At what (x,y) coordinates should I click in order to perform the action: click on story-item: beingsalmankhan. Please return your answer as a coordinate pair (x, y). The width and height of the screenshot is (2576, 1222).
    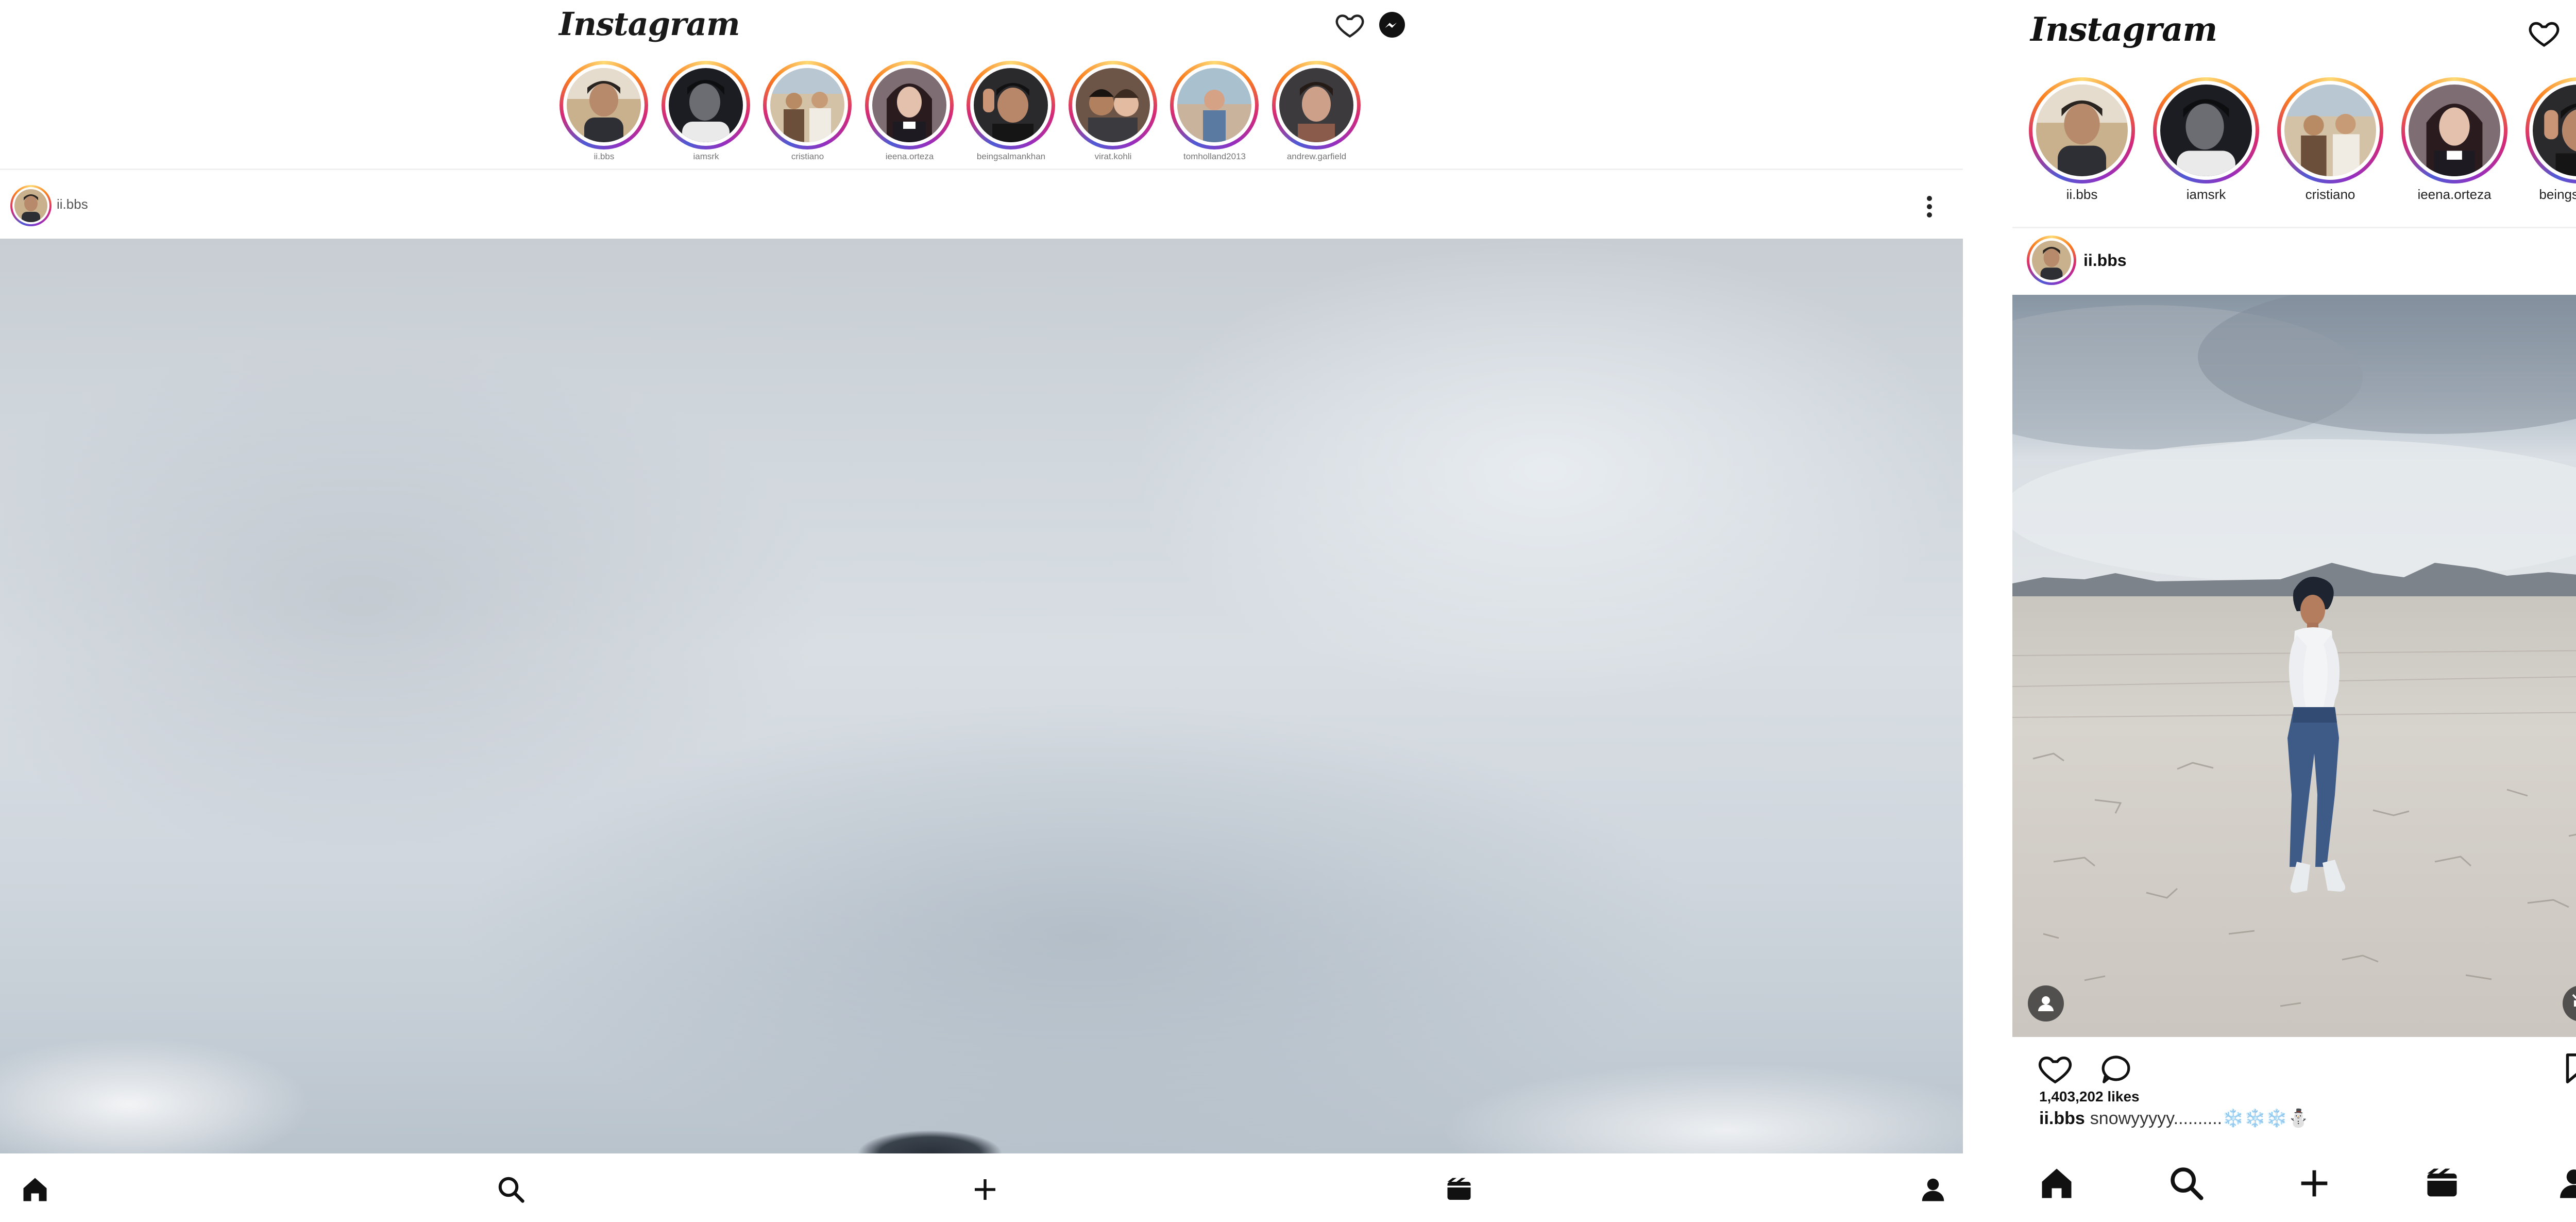
    Looking at the image, I should click on (1011, 115).